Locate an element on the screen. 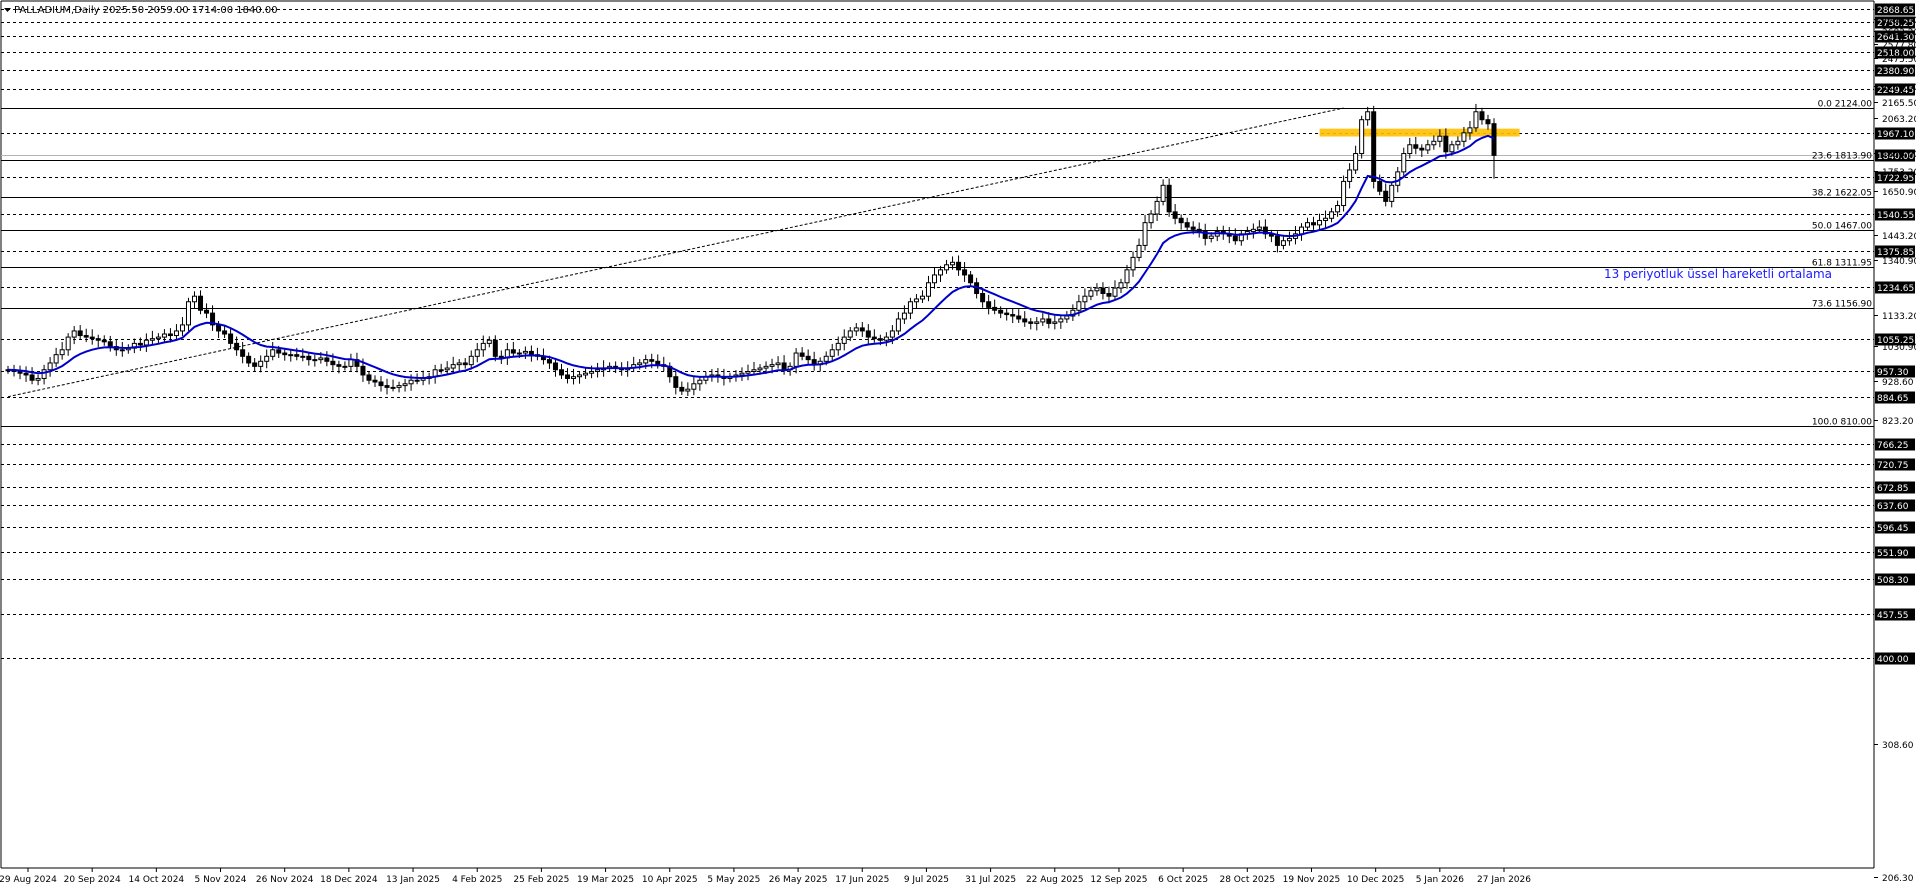 The width and height of the screenshot is (1916, 892). x-tick-label: 5 Jan 2026 is located at coordinates (1440, 880).